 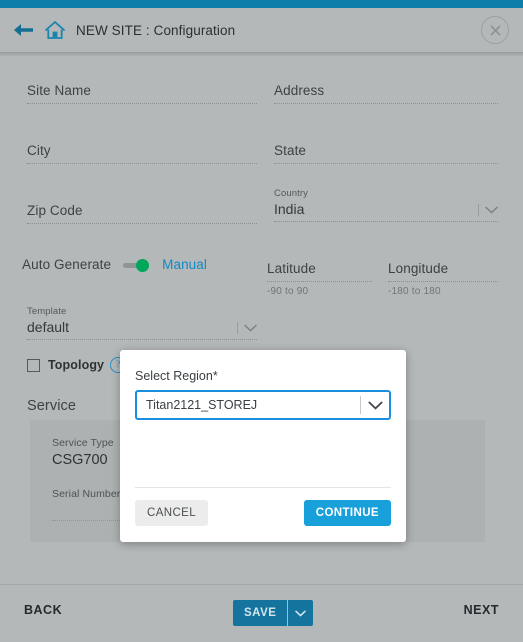 What do you see at coordinates (67, 264) in the screenshot?
I see `auto-generate-label: Auto Generate` at bounding box center [67, 264].